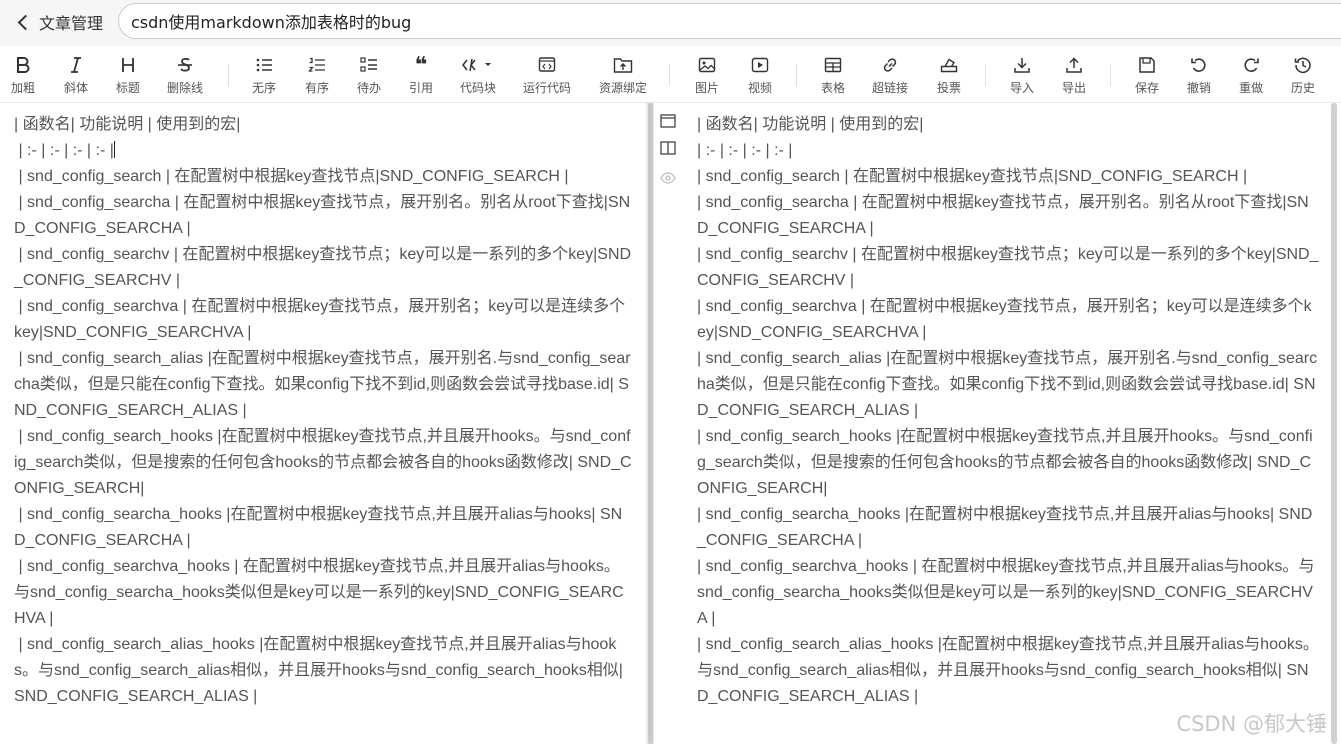  What do you see at coordinates (23, 88) in the screenshot?
I see `bold-label: 加粗` at bounding box center [23, 88].